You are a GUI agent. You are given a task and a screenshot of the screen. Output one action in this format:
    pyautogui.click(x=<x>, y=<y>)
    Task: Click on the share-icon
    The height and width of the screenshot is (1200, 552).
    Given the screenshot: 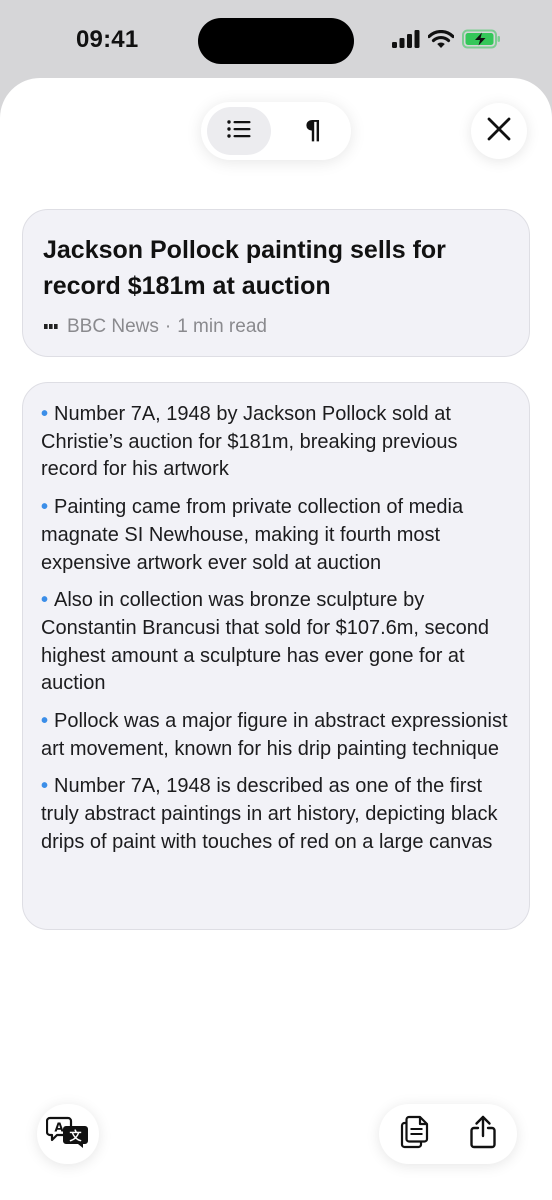 What is the action you would take?
    pyautogui.click(x=483, y=1134)
    